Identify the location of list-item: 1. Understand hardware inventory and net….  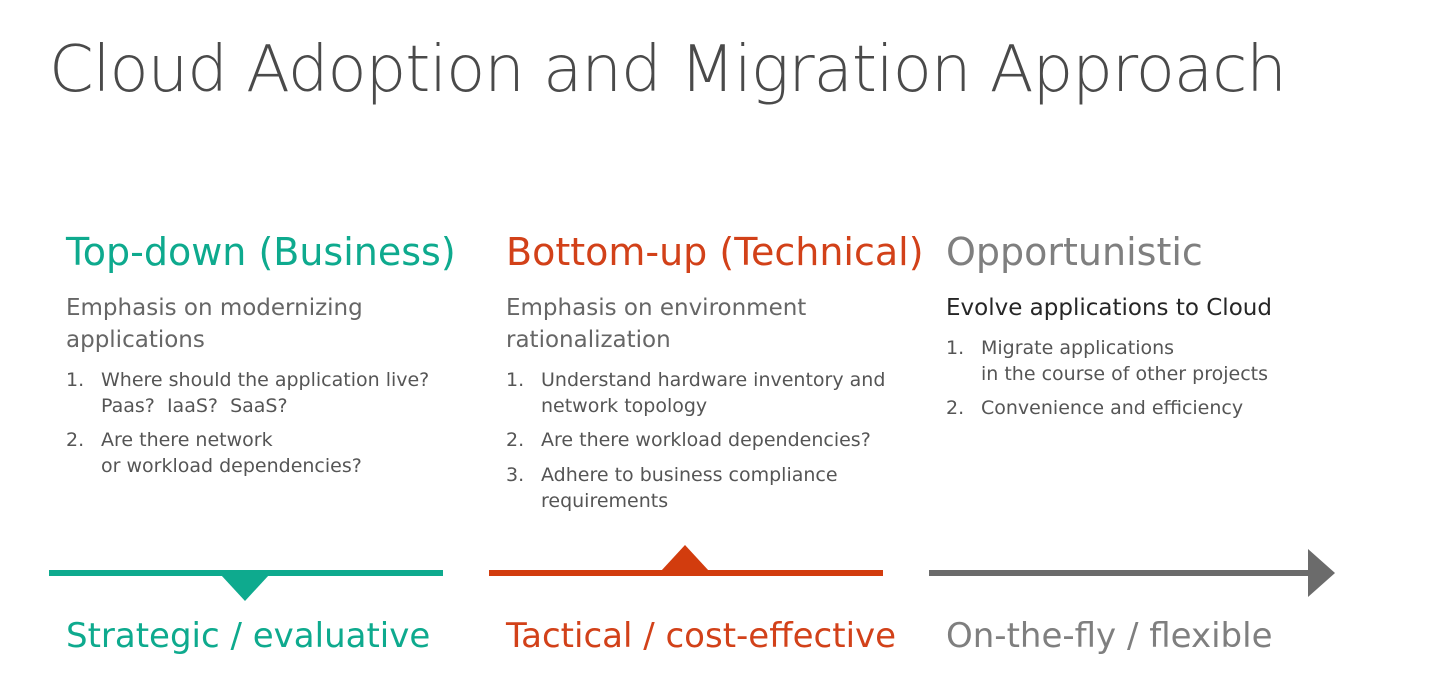
(716, 393).